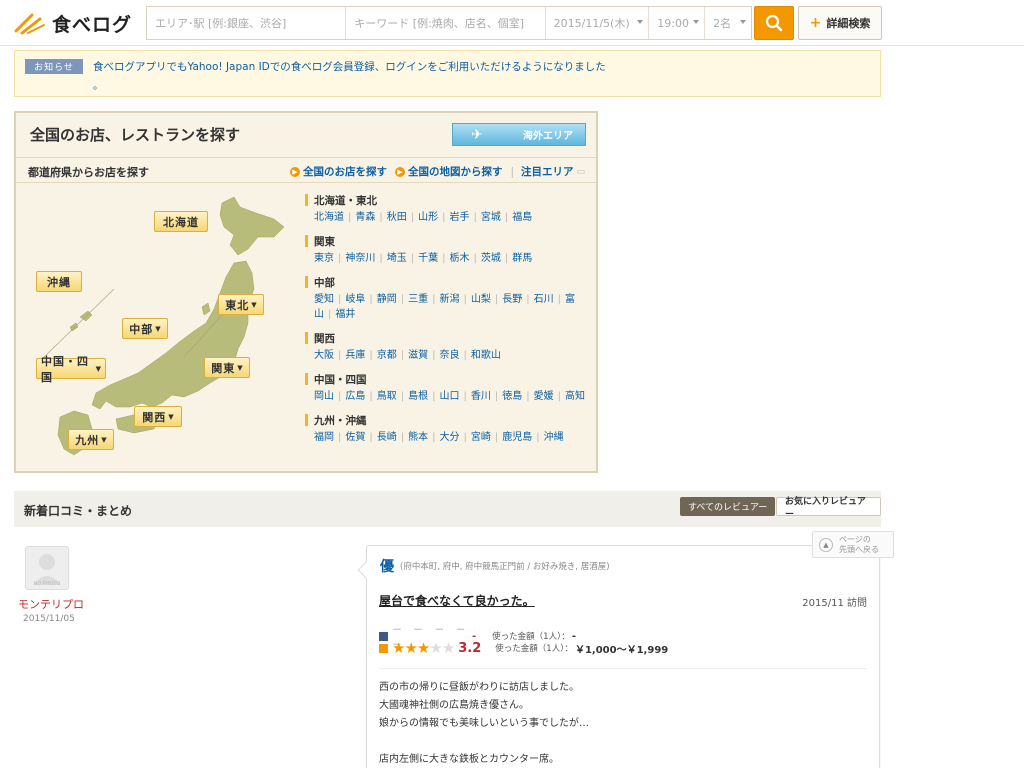  What do you see at coordinates (522, 217) in the screenshot?
I see `prefecture-link: 福島` at bounding box center [522, 217].